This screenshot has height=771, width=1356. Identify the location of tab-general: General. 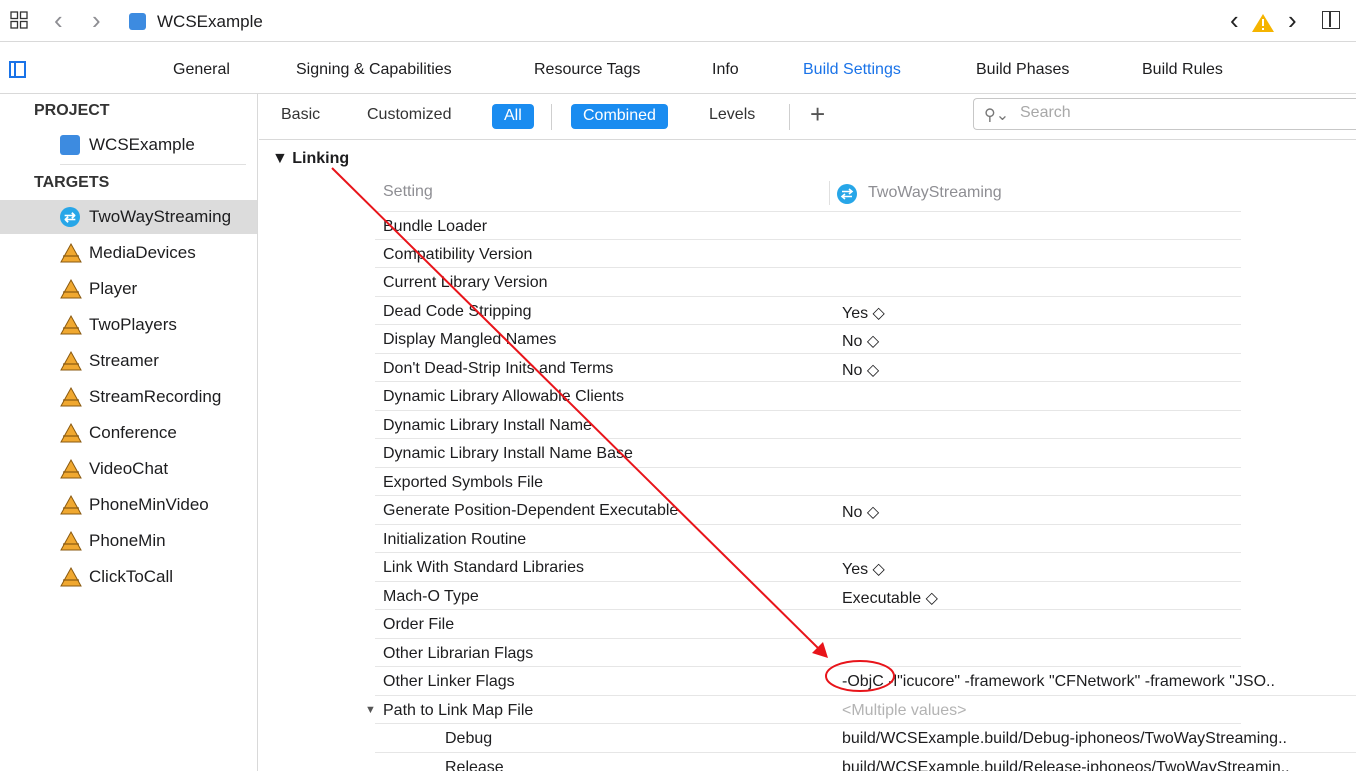
(201, 70).